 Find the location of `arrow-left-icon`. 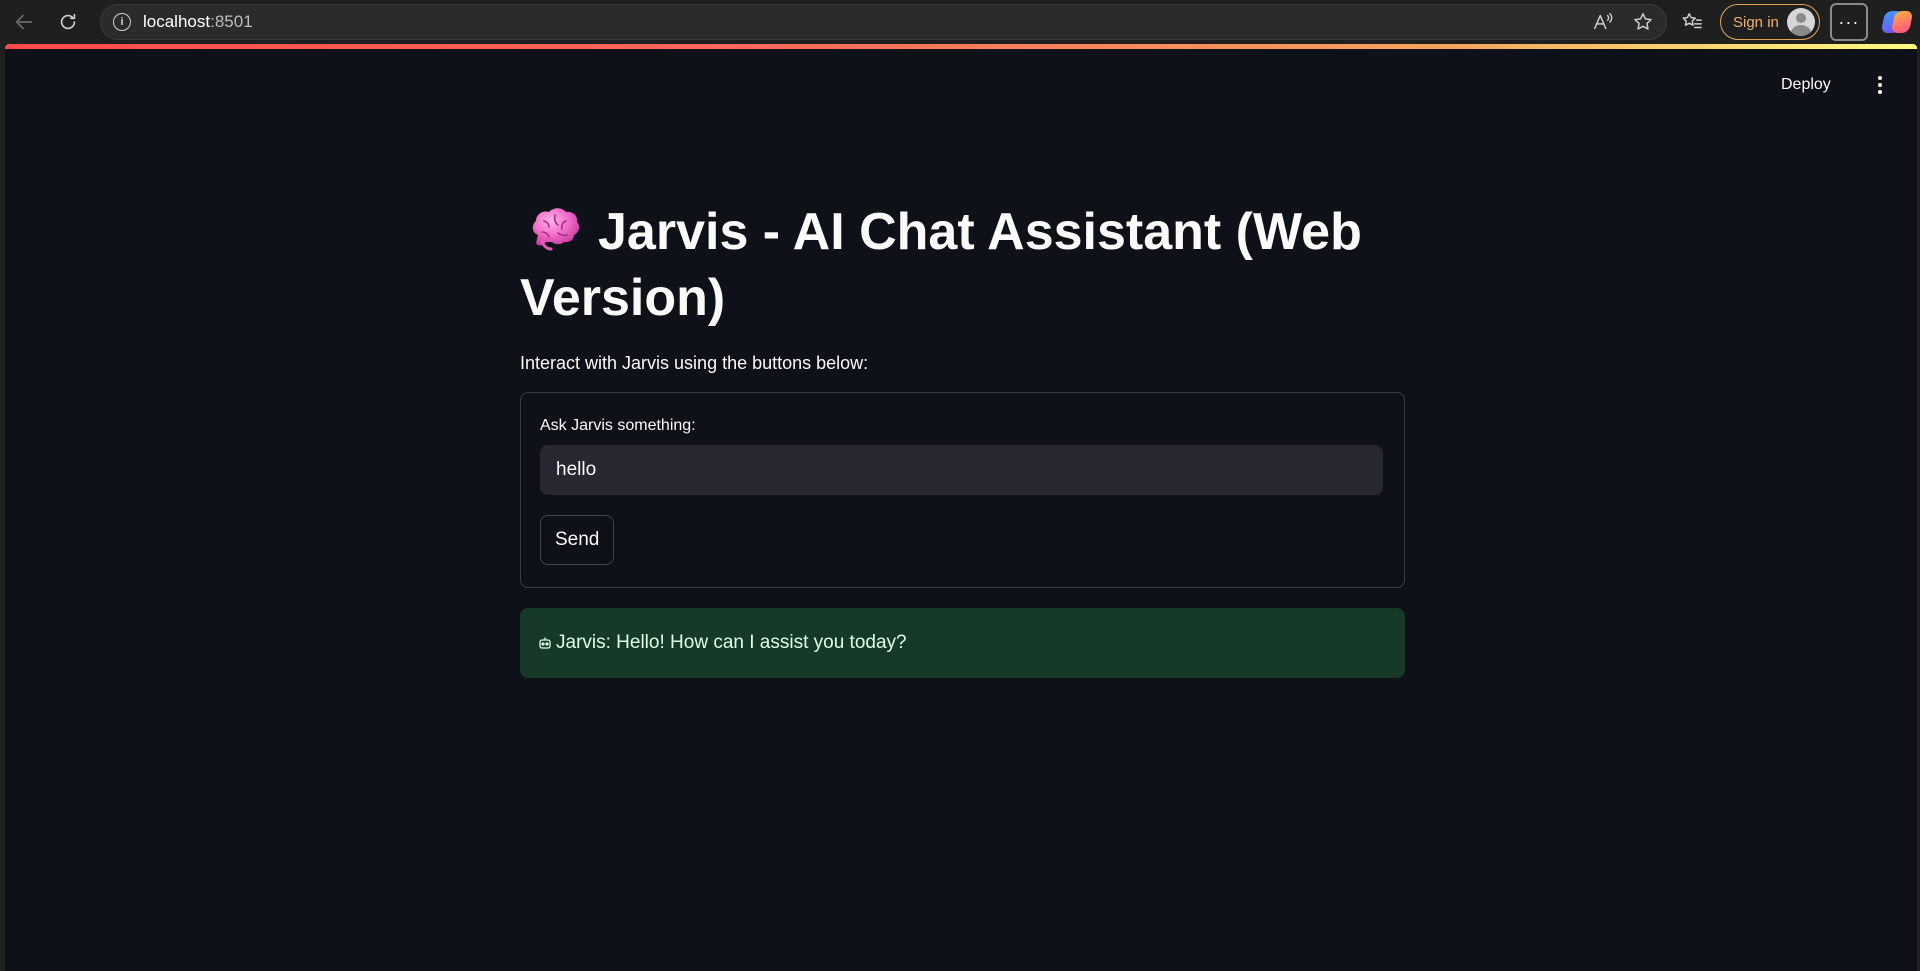

arrow-left-icon is located at coordinates (24, 22).